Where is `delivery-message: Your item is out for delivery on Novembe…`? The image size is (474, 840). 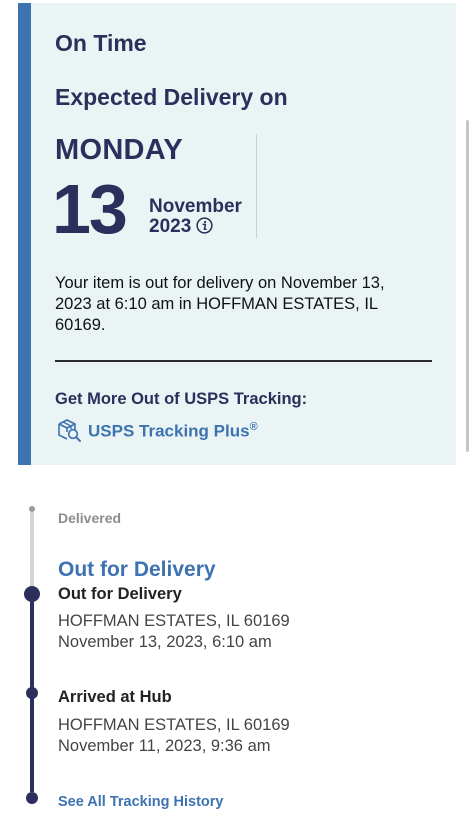 delivery-message: Your item is out for delivery on Novembe… is located at coordinates (220, 304).